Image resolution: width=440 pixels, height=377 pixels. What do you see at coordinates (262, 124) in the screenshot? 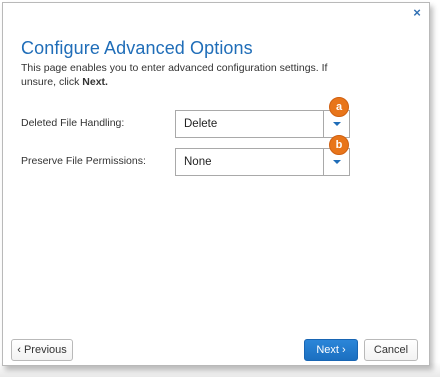
I see `deleted-file-handling-select: Delete` at bounding box center [262, 124].